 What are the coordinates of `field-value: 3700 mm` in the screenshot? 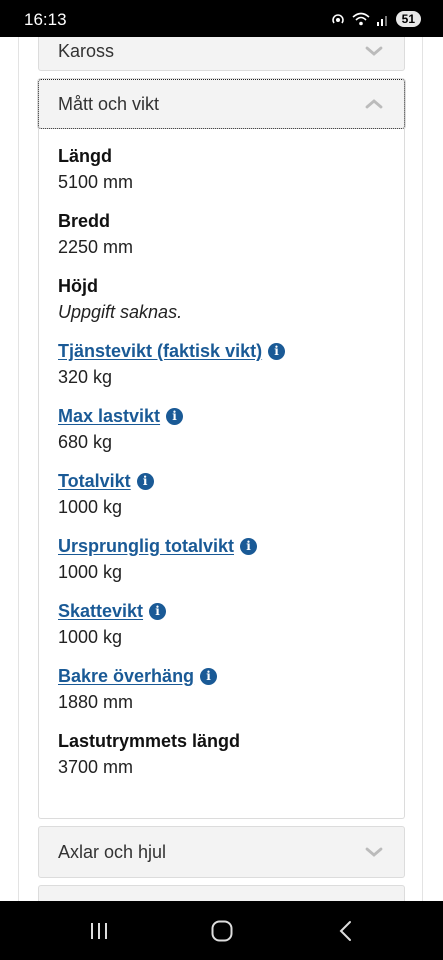 It's located at (96, 767).